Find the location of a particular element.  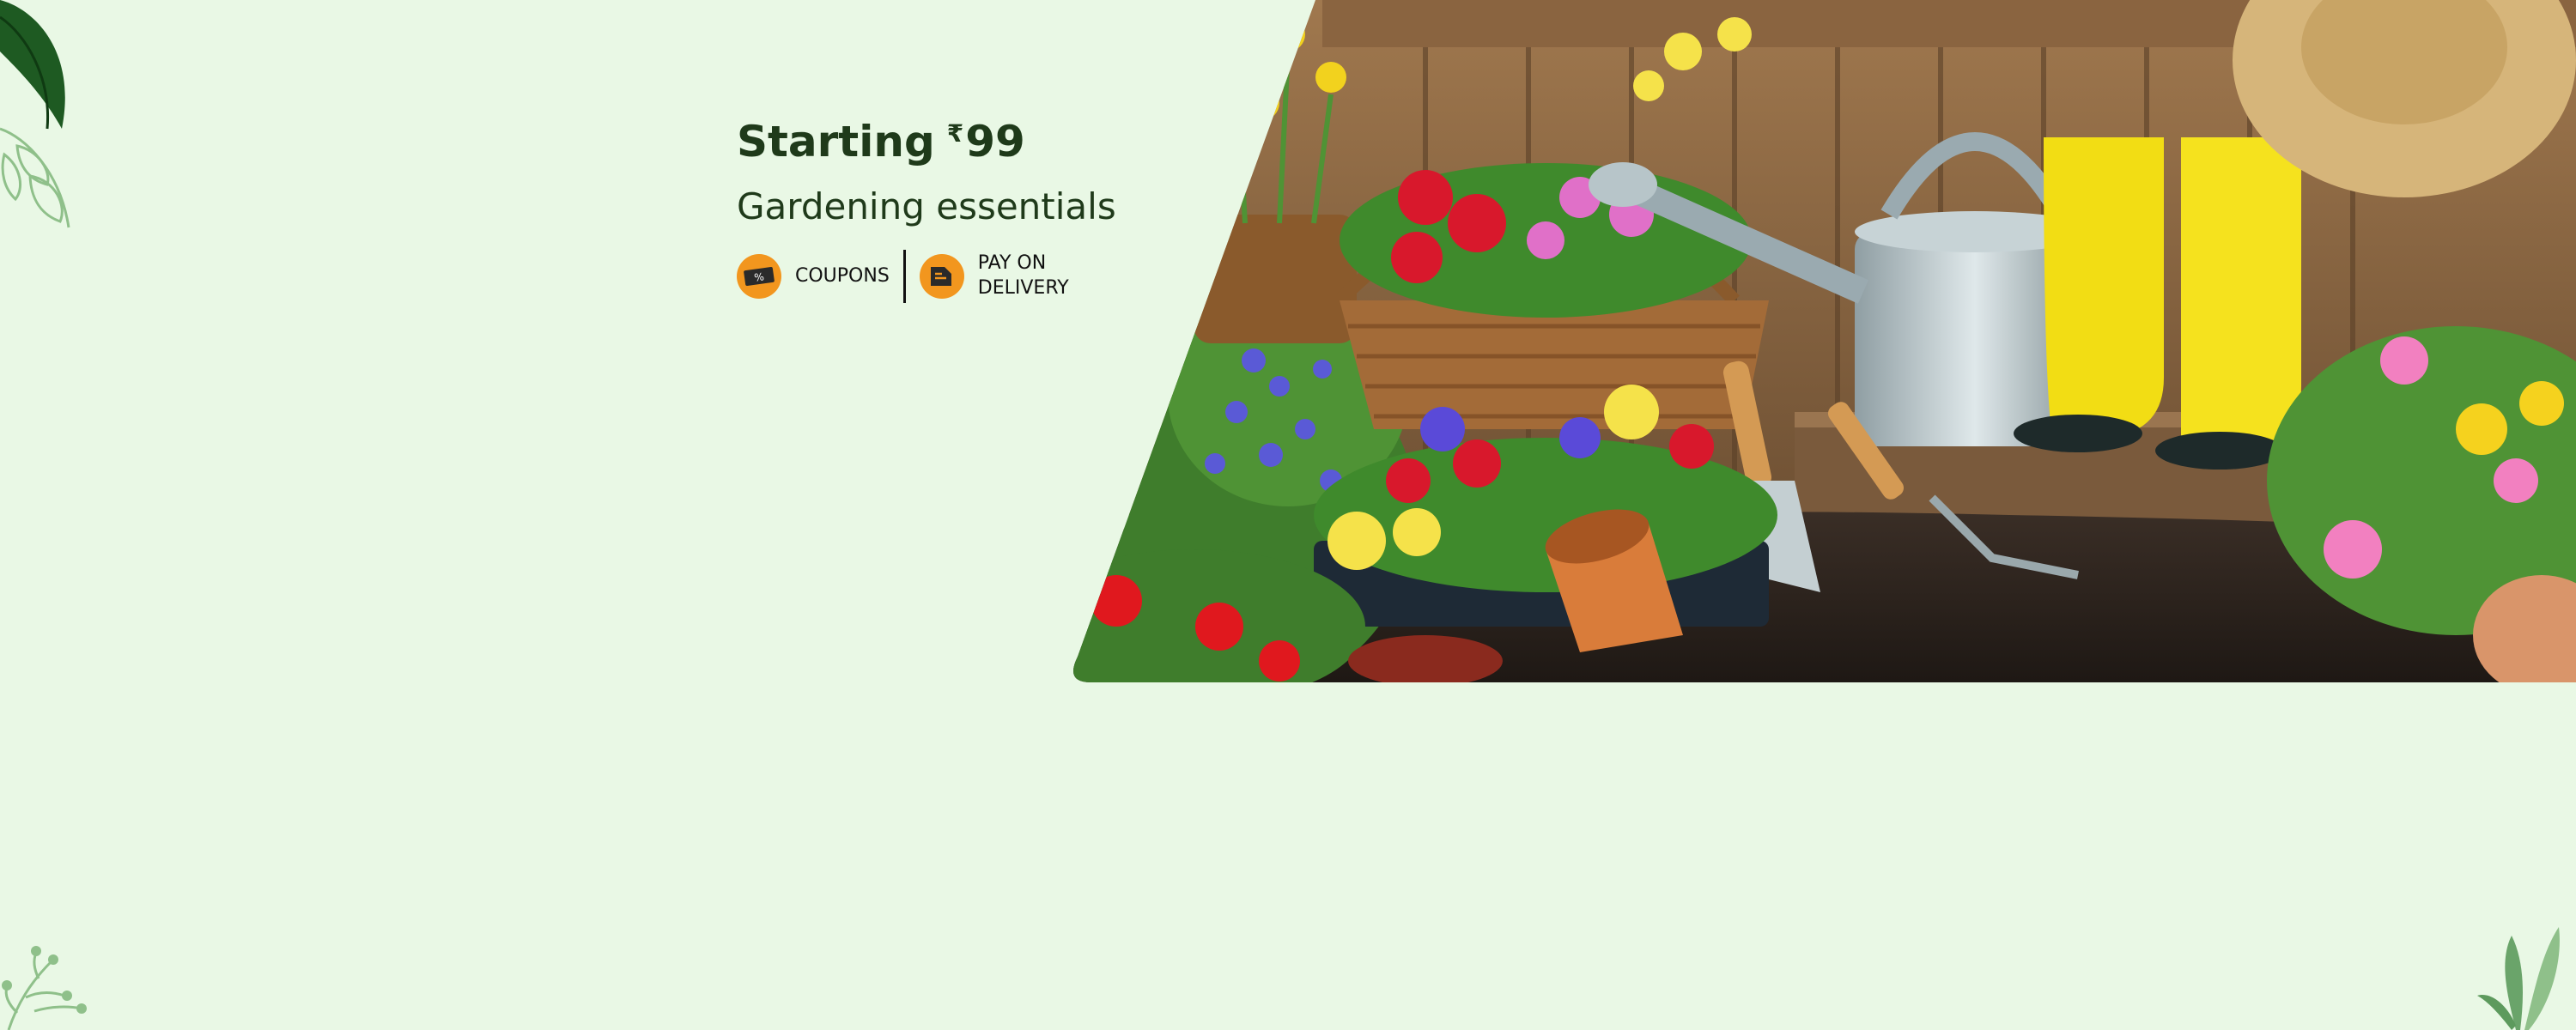

currency-symbol: ₹ is located at coordinates (955, 133).